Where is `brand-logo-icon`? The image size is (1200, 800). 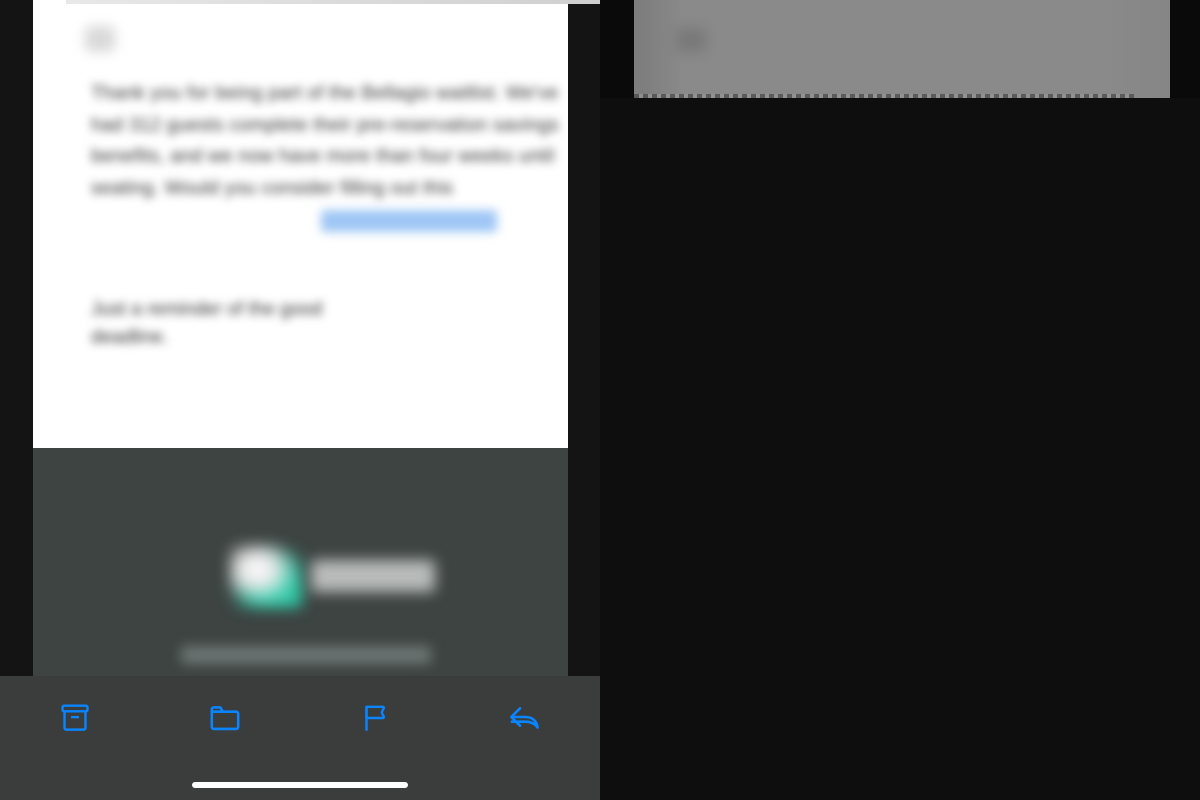 brand-logo-icon is located at coordinates (266, 576).